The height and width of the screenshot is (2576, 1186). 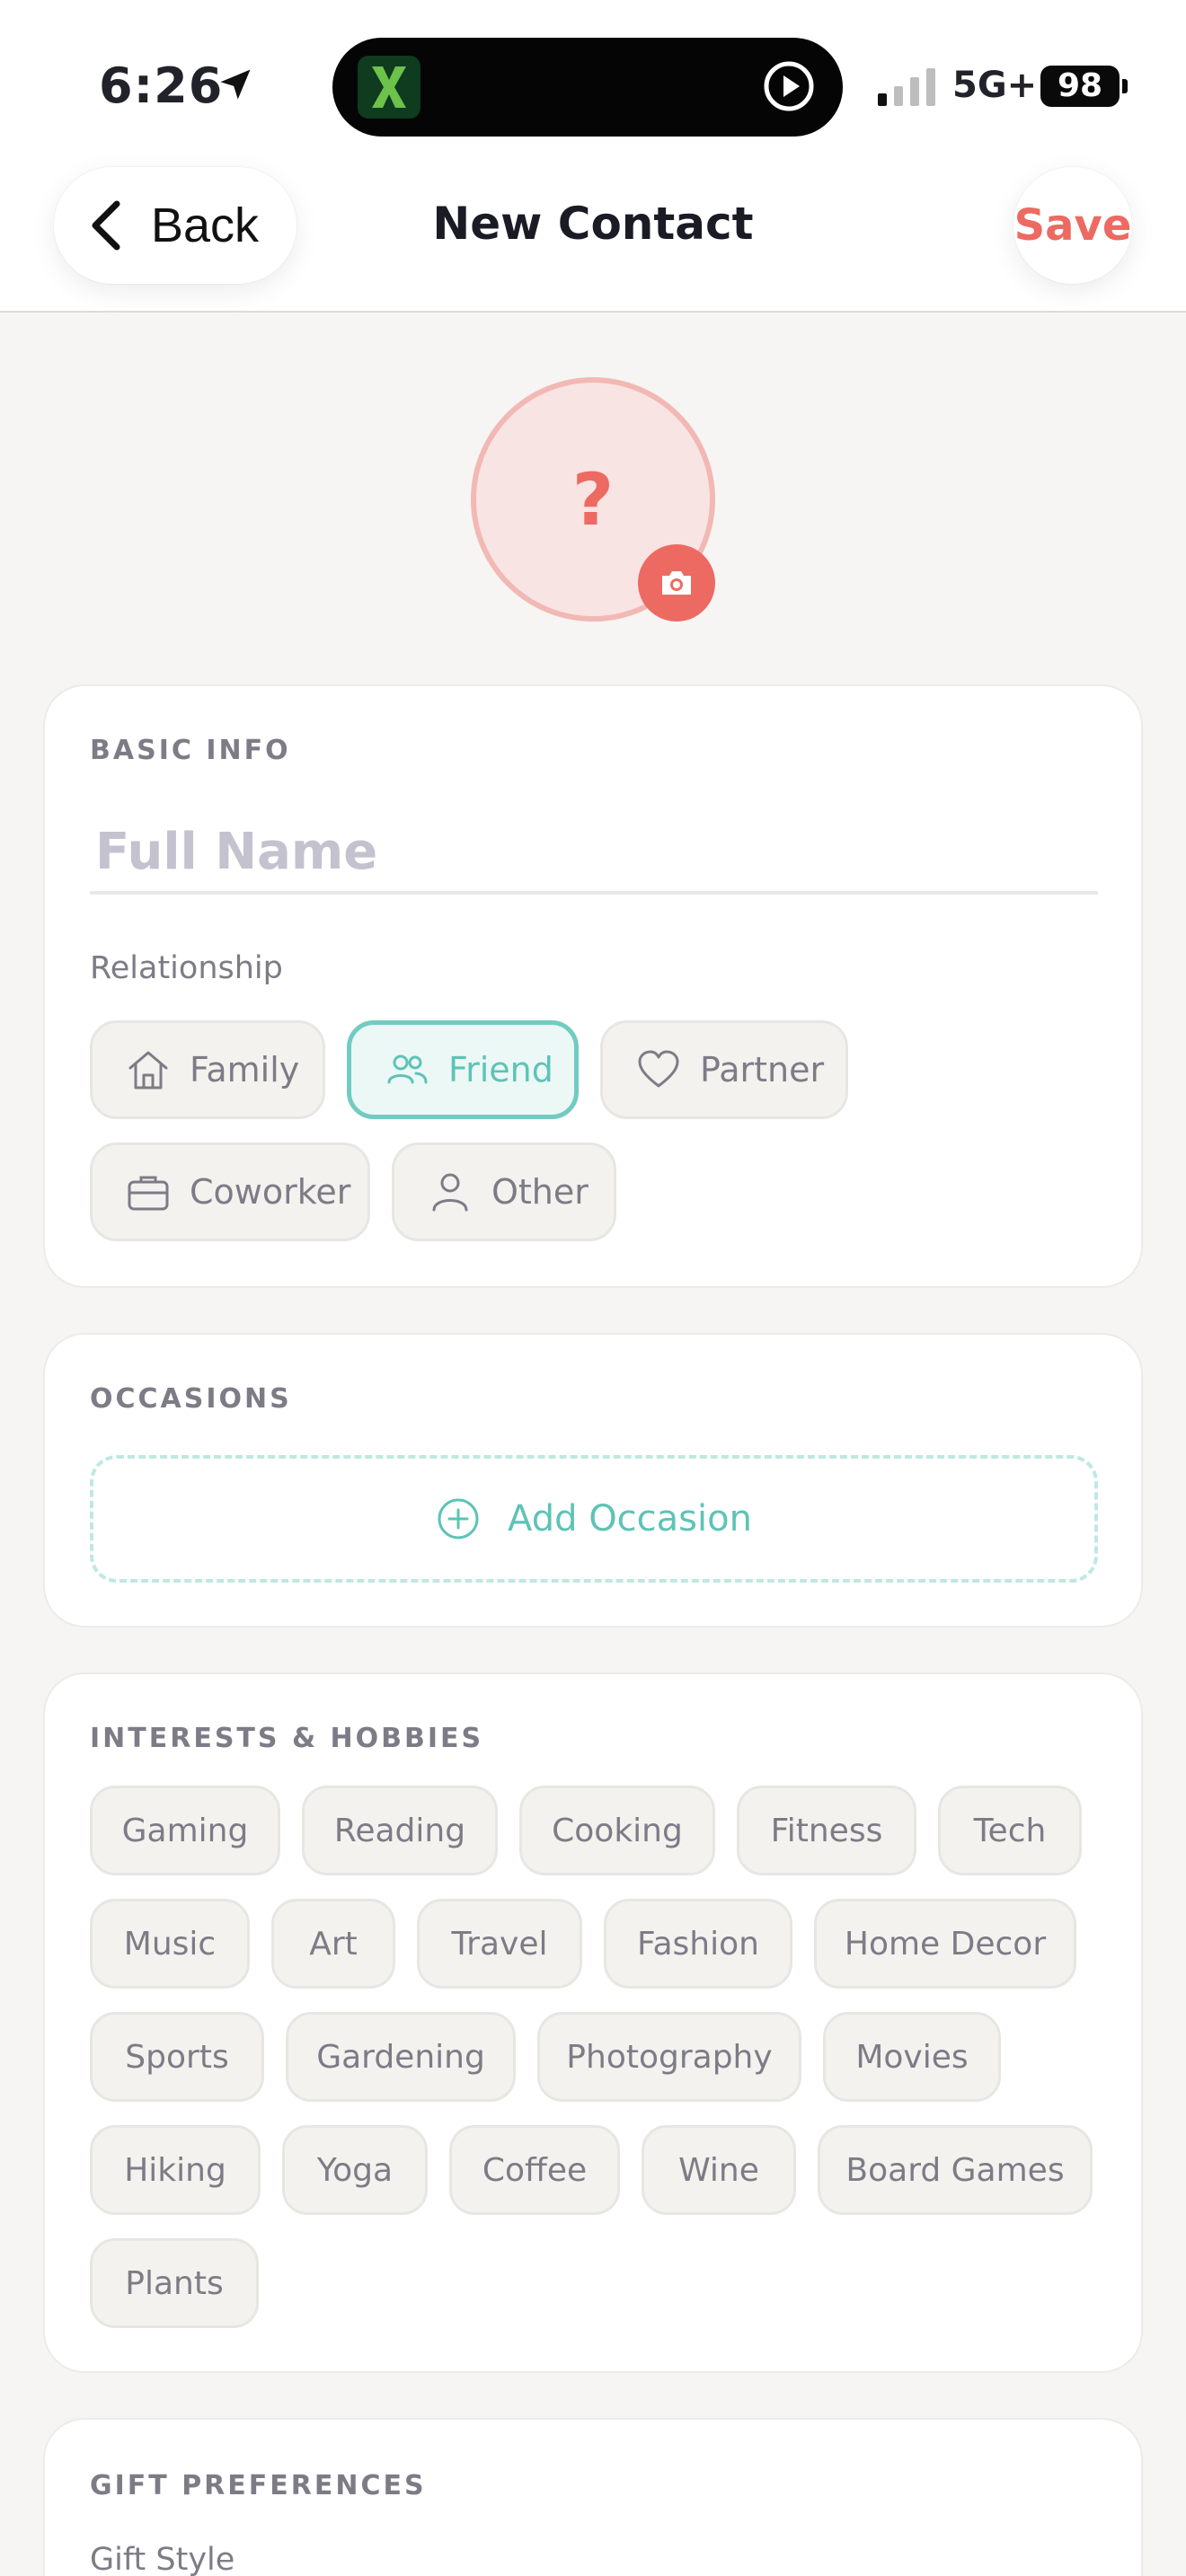 I want to click on relationship-chip-label: Coworker, so click(x=270, y=1192).